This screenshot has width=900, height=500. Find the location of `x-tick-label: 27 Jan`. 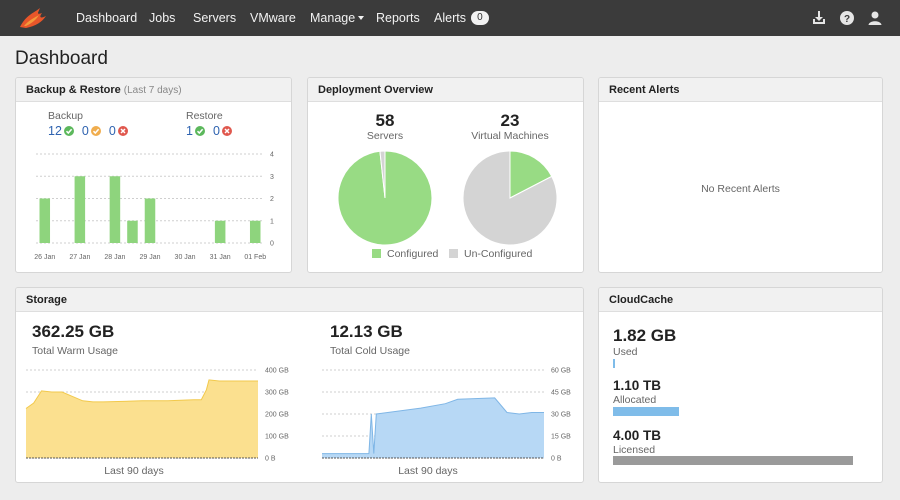

x-tick-label: 27 Jan is located at coordinates (79, 257).